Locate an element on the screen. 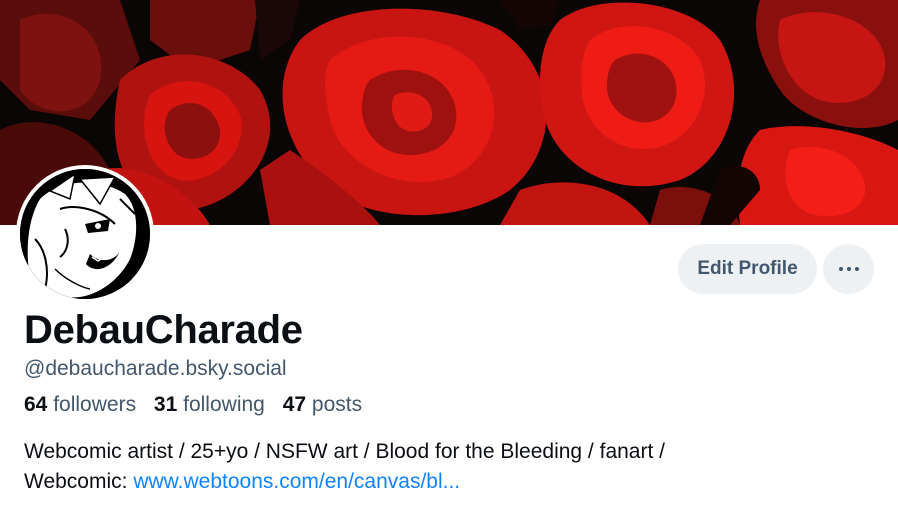 Image resolution: width=898 pixels, height=520 pixels. profile-stats: 64 followers 31 following 47 posts is located at coordinates (199, 405).